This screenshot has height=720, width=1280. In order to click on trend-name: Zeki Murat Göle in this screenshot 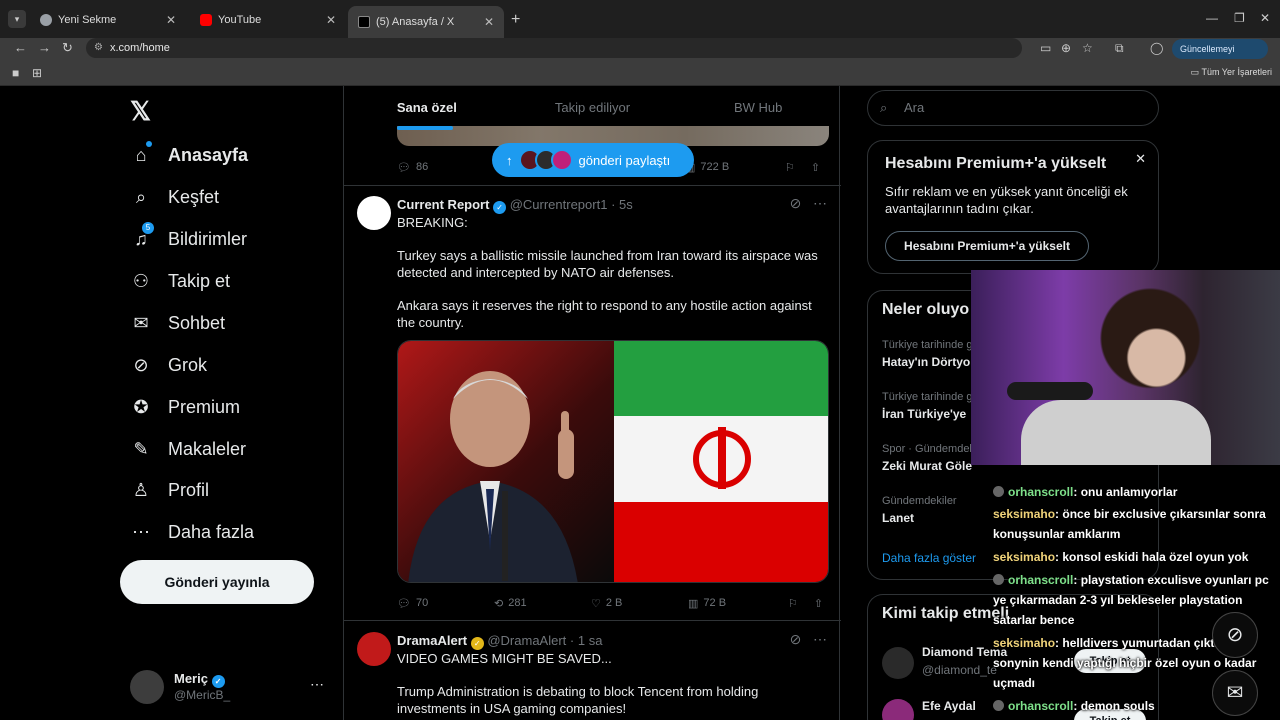, I will do `click(927, 466)`.